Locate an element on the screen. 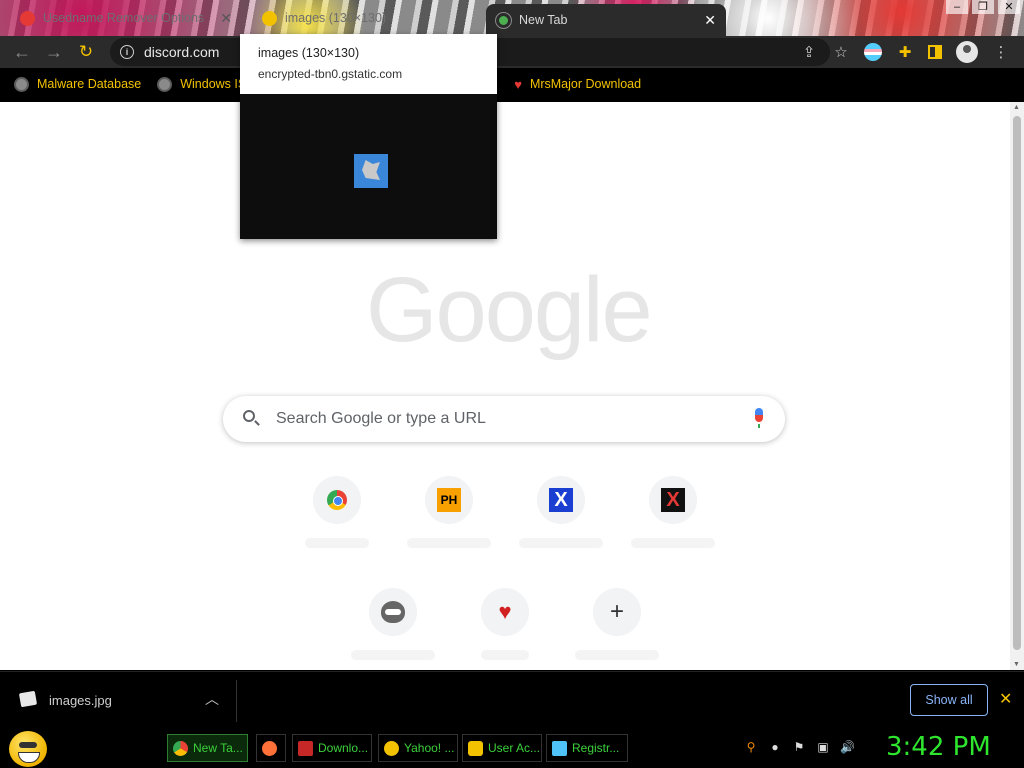 The image size is (1024, 768). tab-images: images (130×130) is located at coordinates (365, 18).